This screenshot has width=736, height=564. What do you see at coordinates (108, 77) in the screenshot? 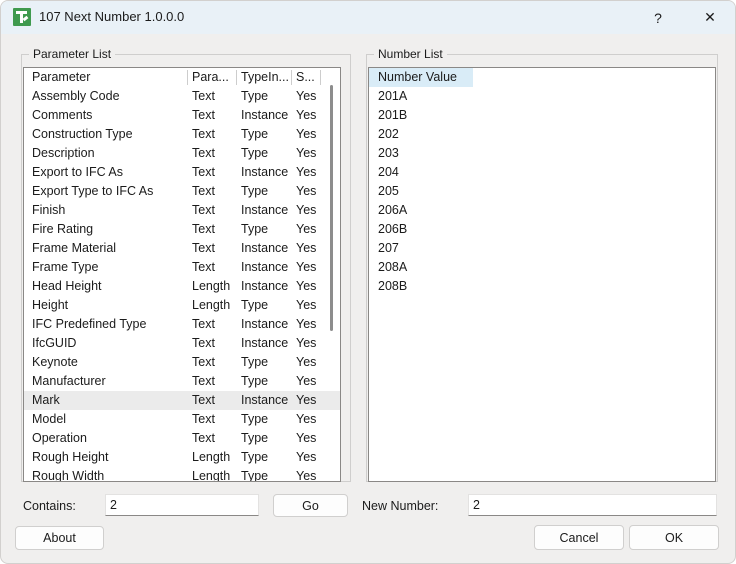
I see `column-header-parameter: Parameter` at bounding box center [108, 77].